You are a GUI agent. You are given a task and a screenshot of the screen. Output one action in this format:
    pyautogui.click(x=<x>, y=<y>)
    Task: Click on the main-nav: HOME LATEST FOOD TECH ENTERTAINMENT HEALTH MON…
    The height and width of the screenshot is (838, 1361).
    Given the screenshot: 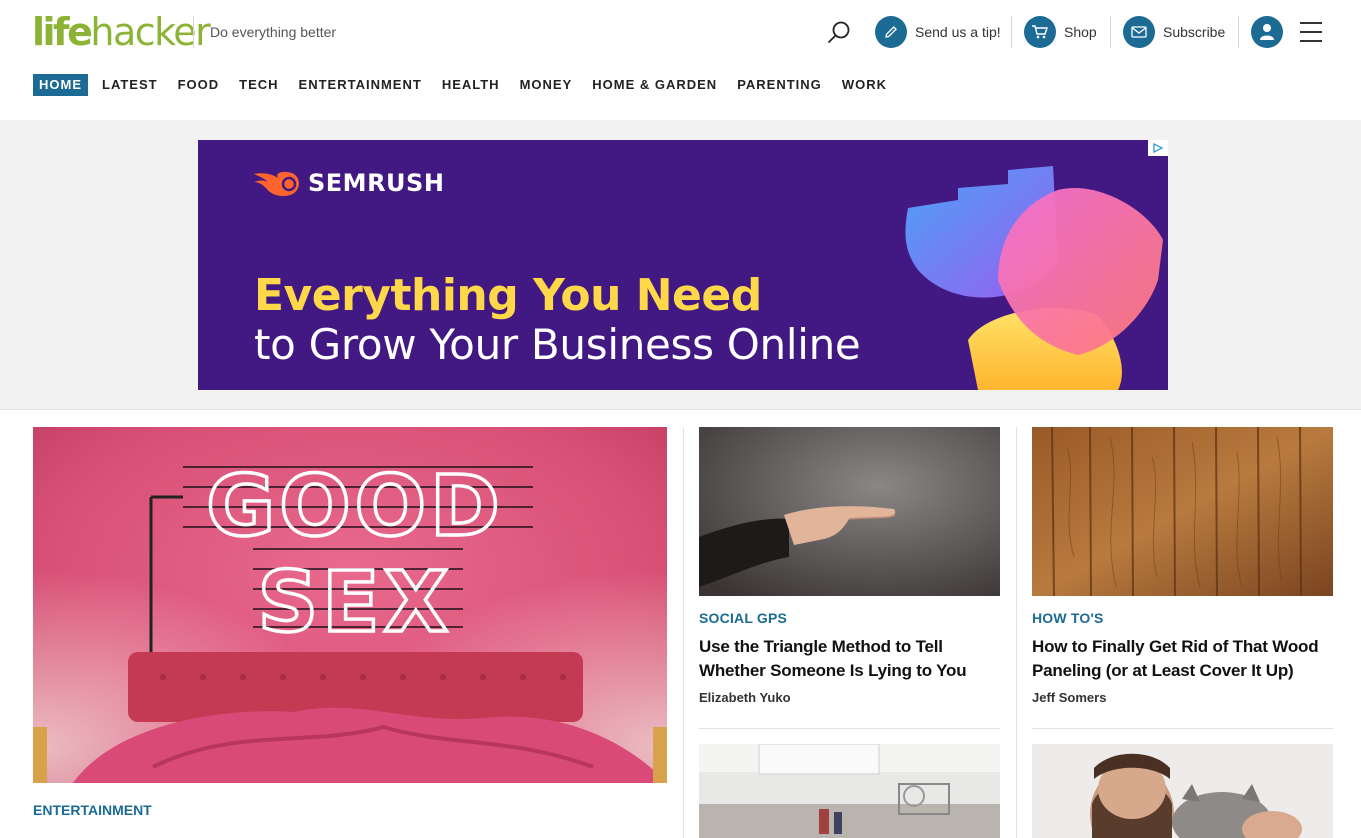 What is the action you would take?
    pyautogui.click(x=470, y=85)
    